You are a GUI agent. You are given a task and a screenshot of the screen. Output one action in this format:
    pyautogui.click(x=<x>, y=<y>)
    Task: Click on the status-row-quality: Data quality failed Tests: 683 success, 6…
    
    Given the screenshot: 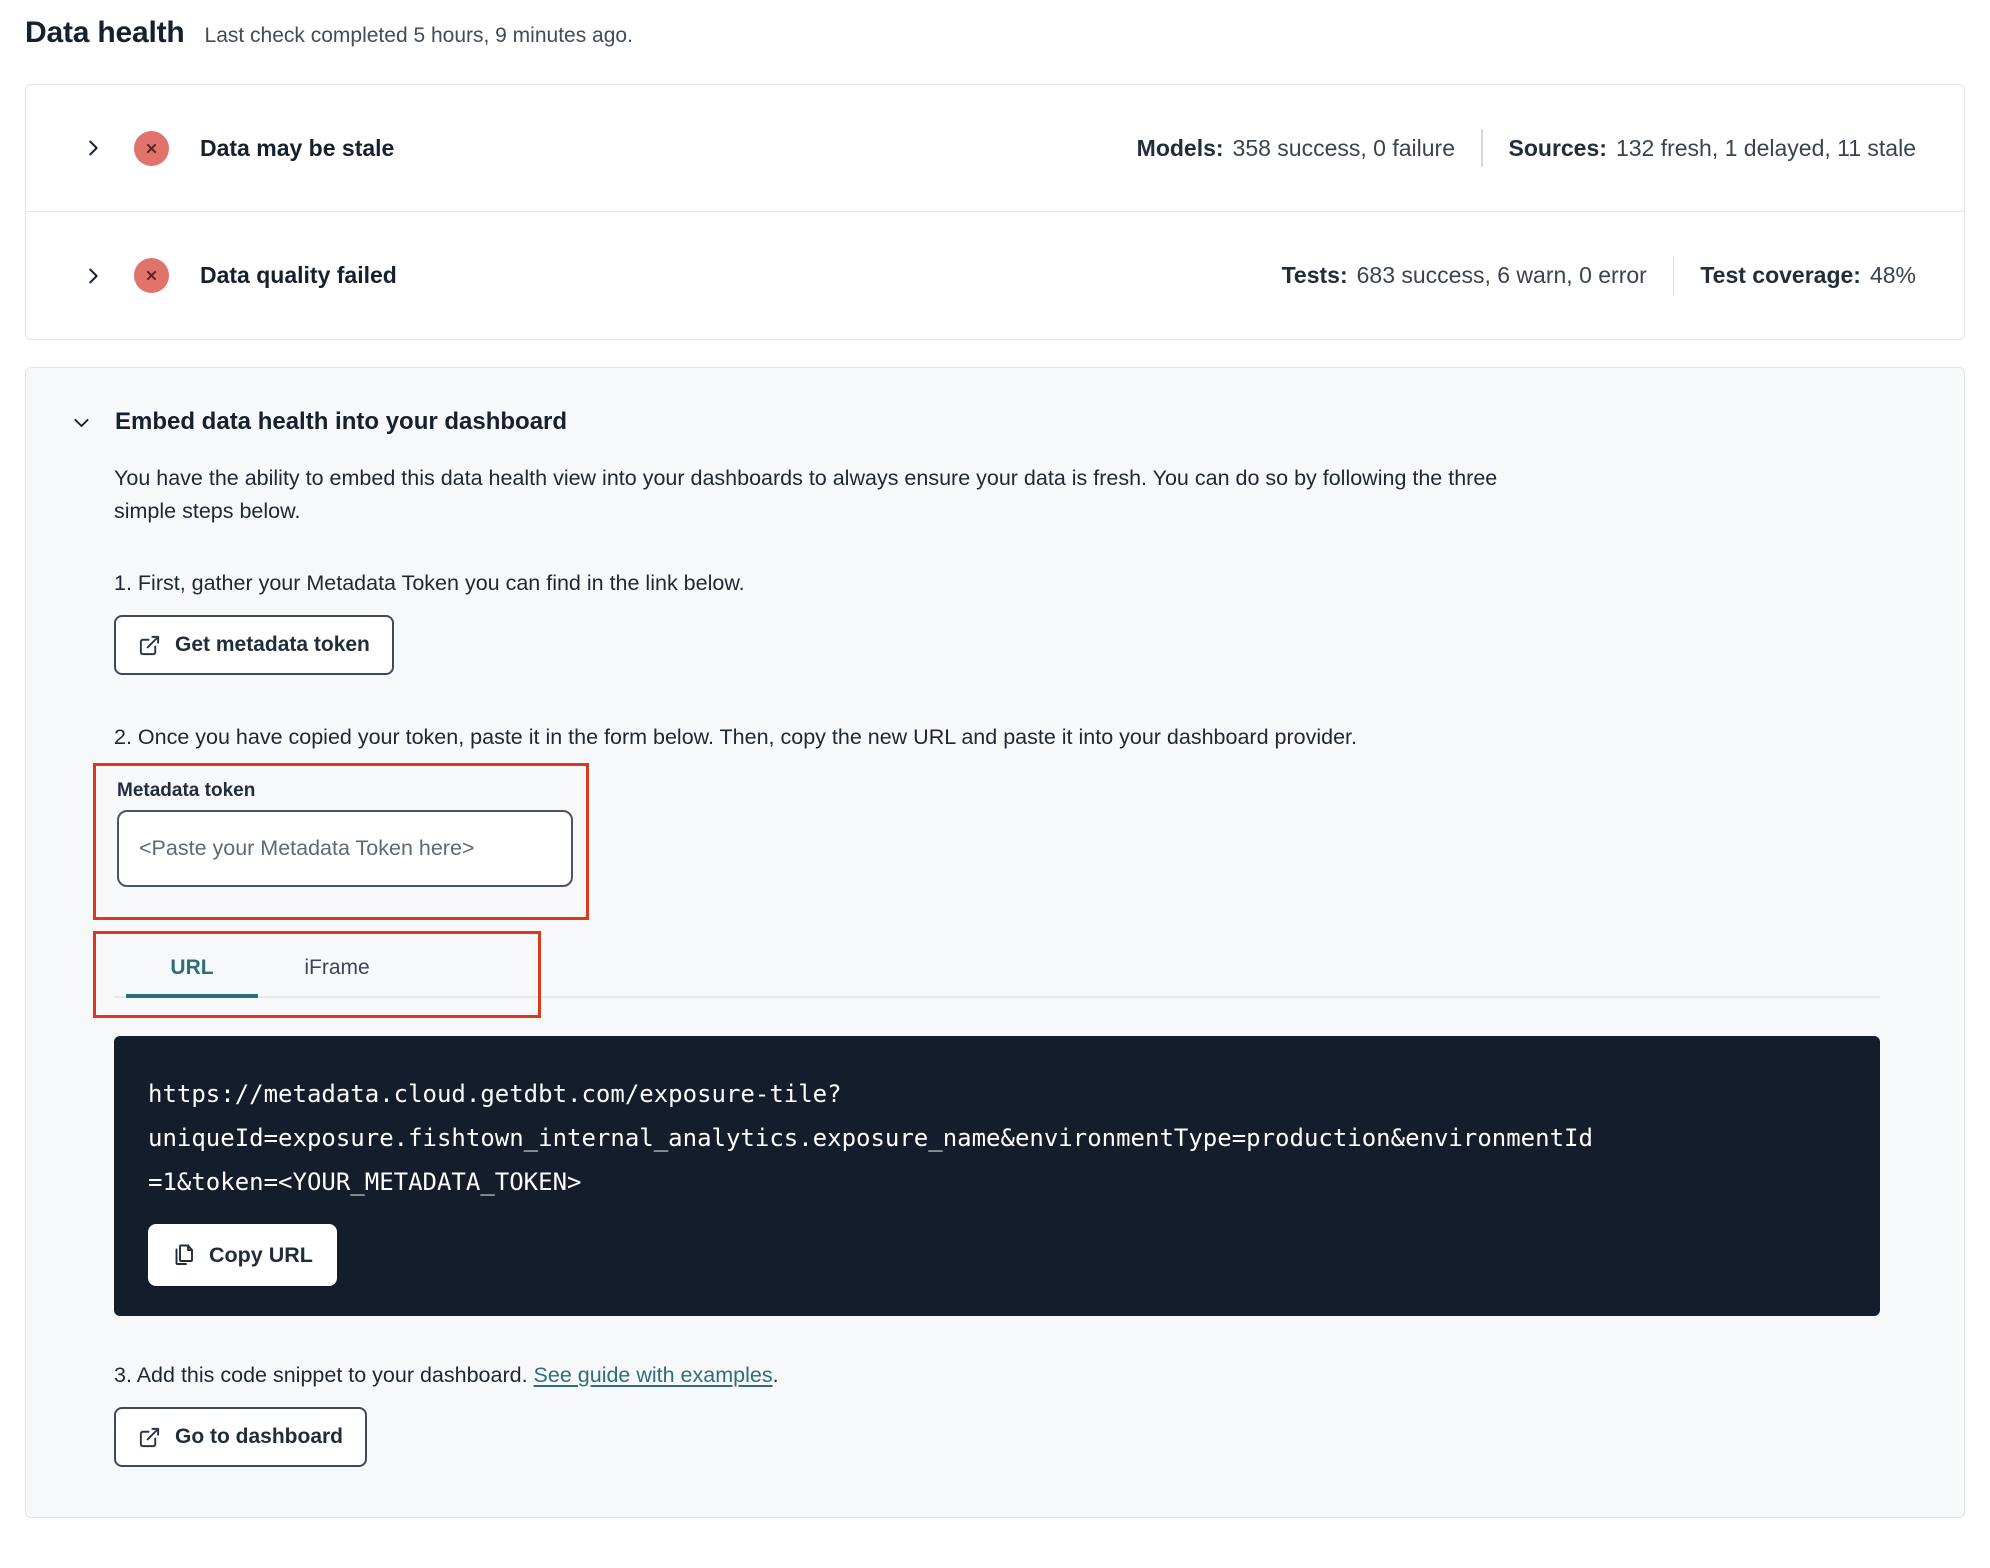 What is the action you would take?
    pyautogui.click(x=995, y=275)
    